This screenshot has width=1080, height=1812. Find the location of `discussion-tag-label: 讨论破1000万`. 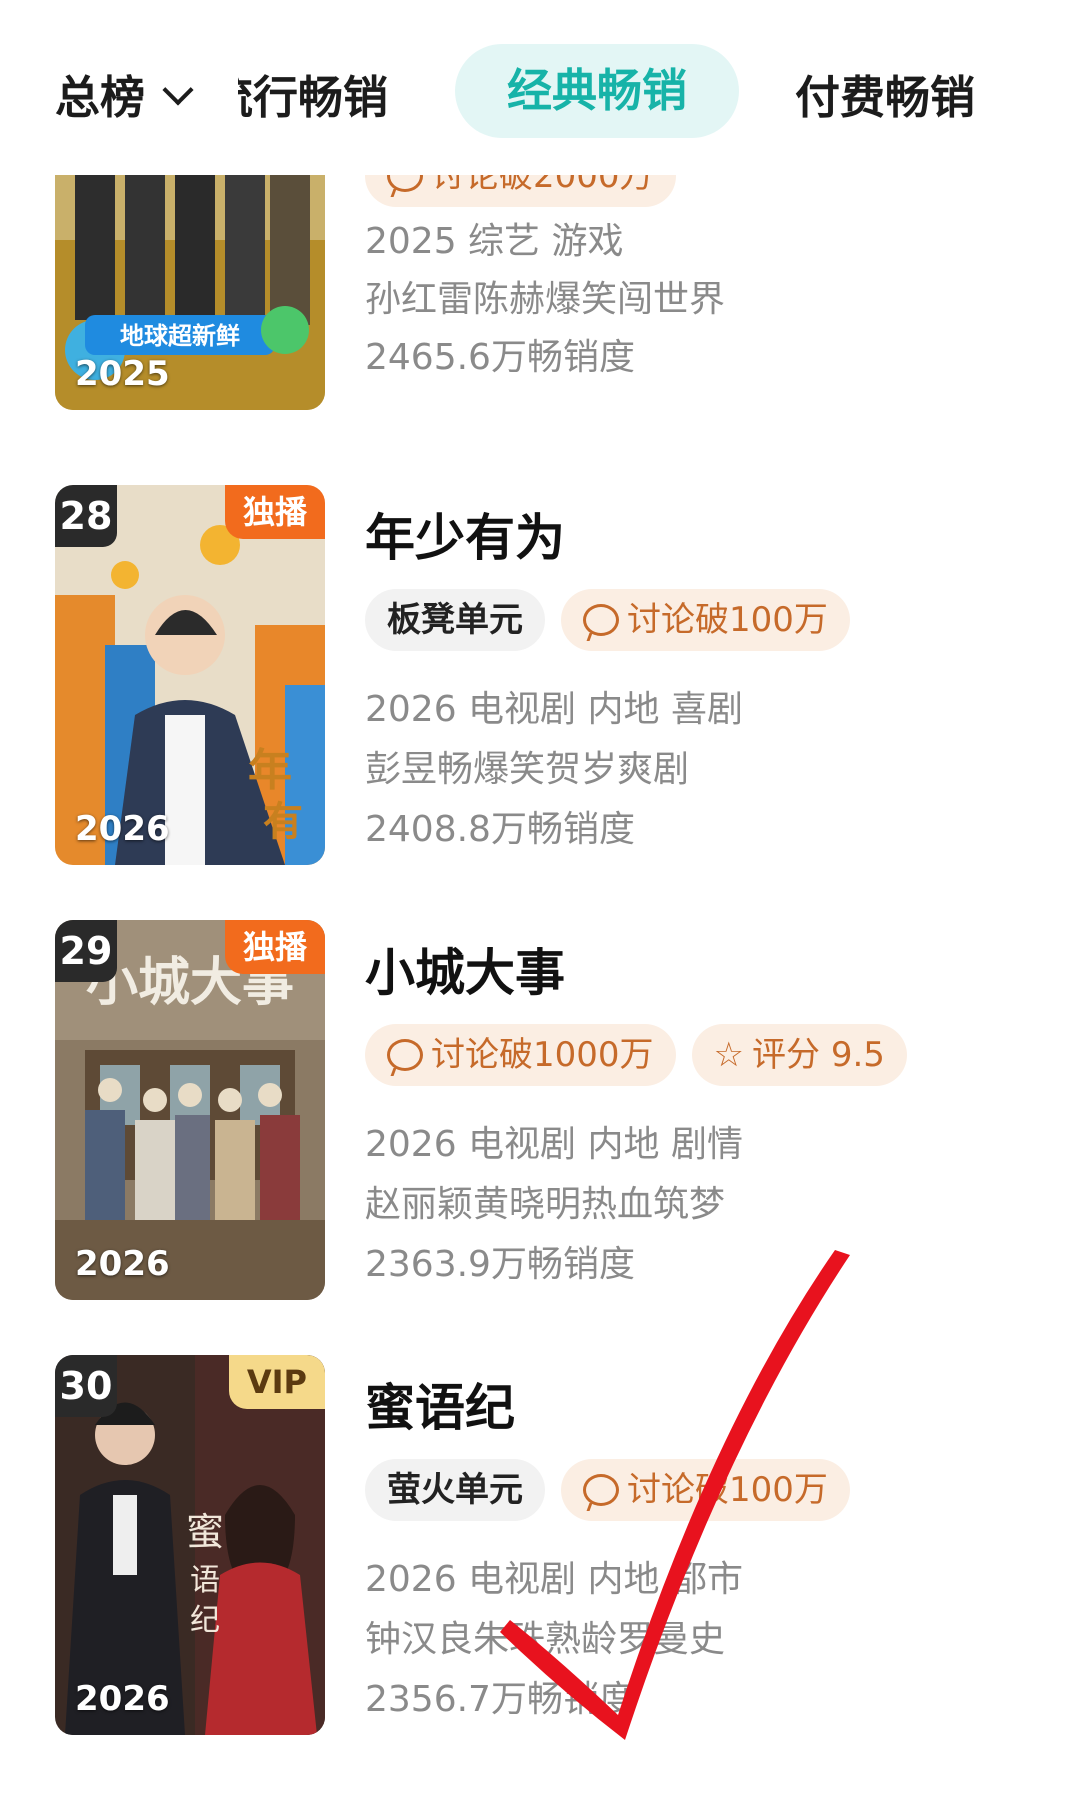

discussion-tag-label: 讨论破1000万 is located at coordinates (542, 1055).